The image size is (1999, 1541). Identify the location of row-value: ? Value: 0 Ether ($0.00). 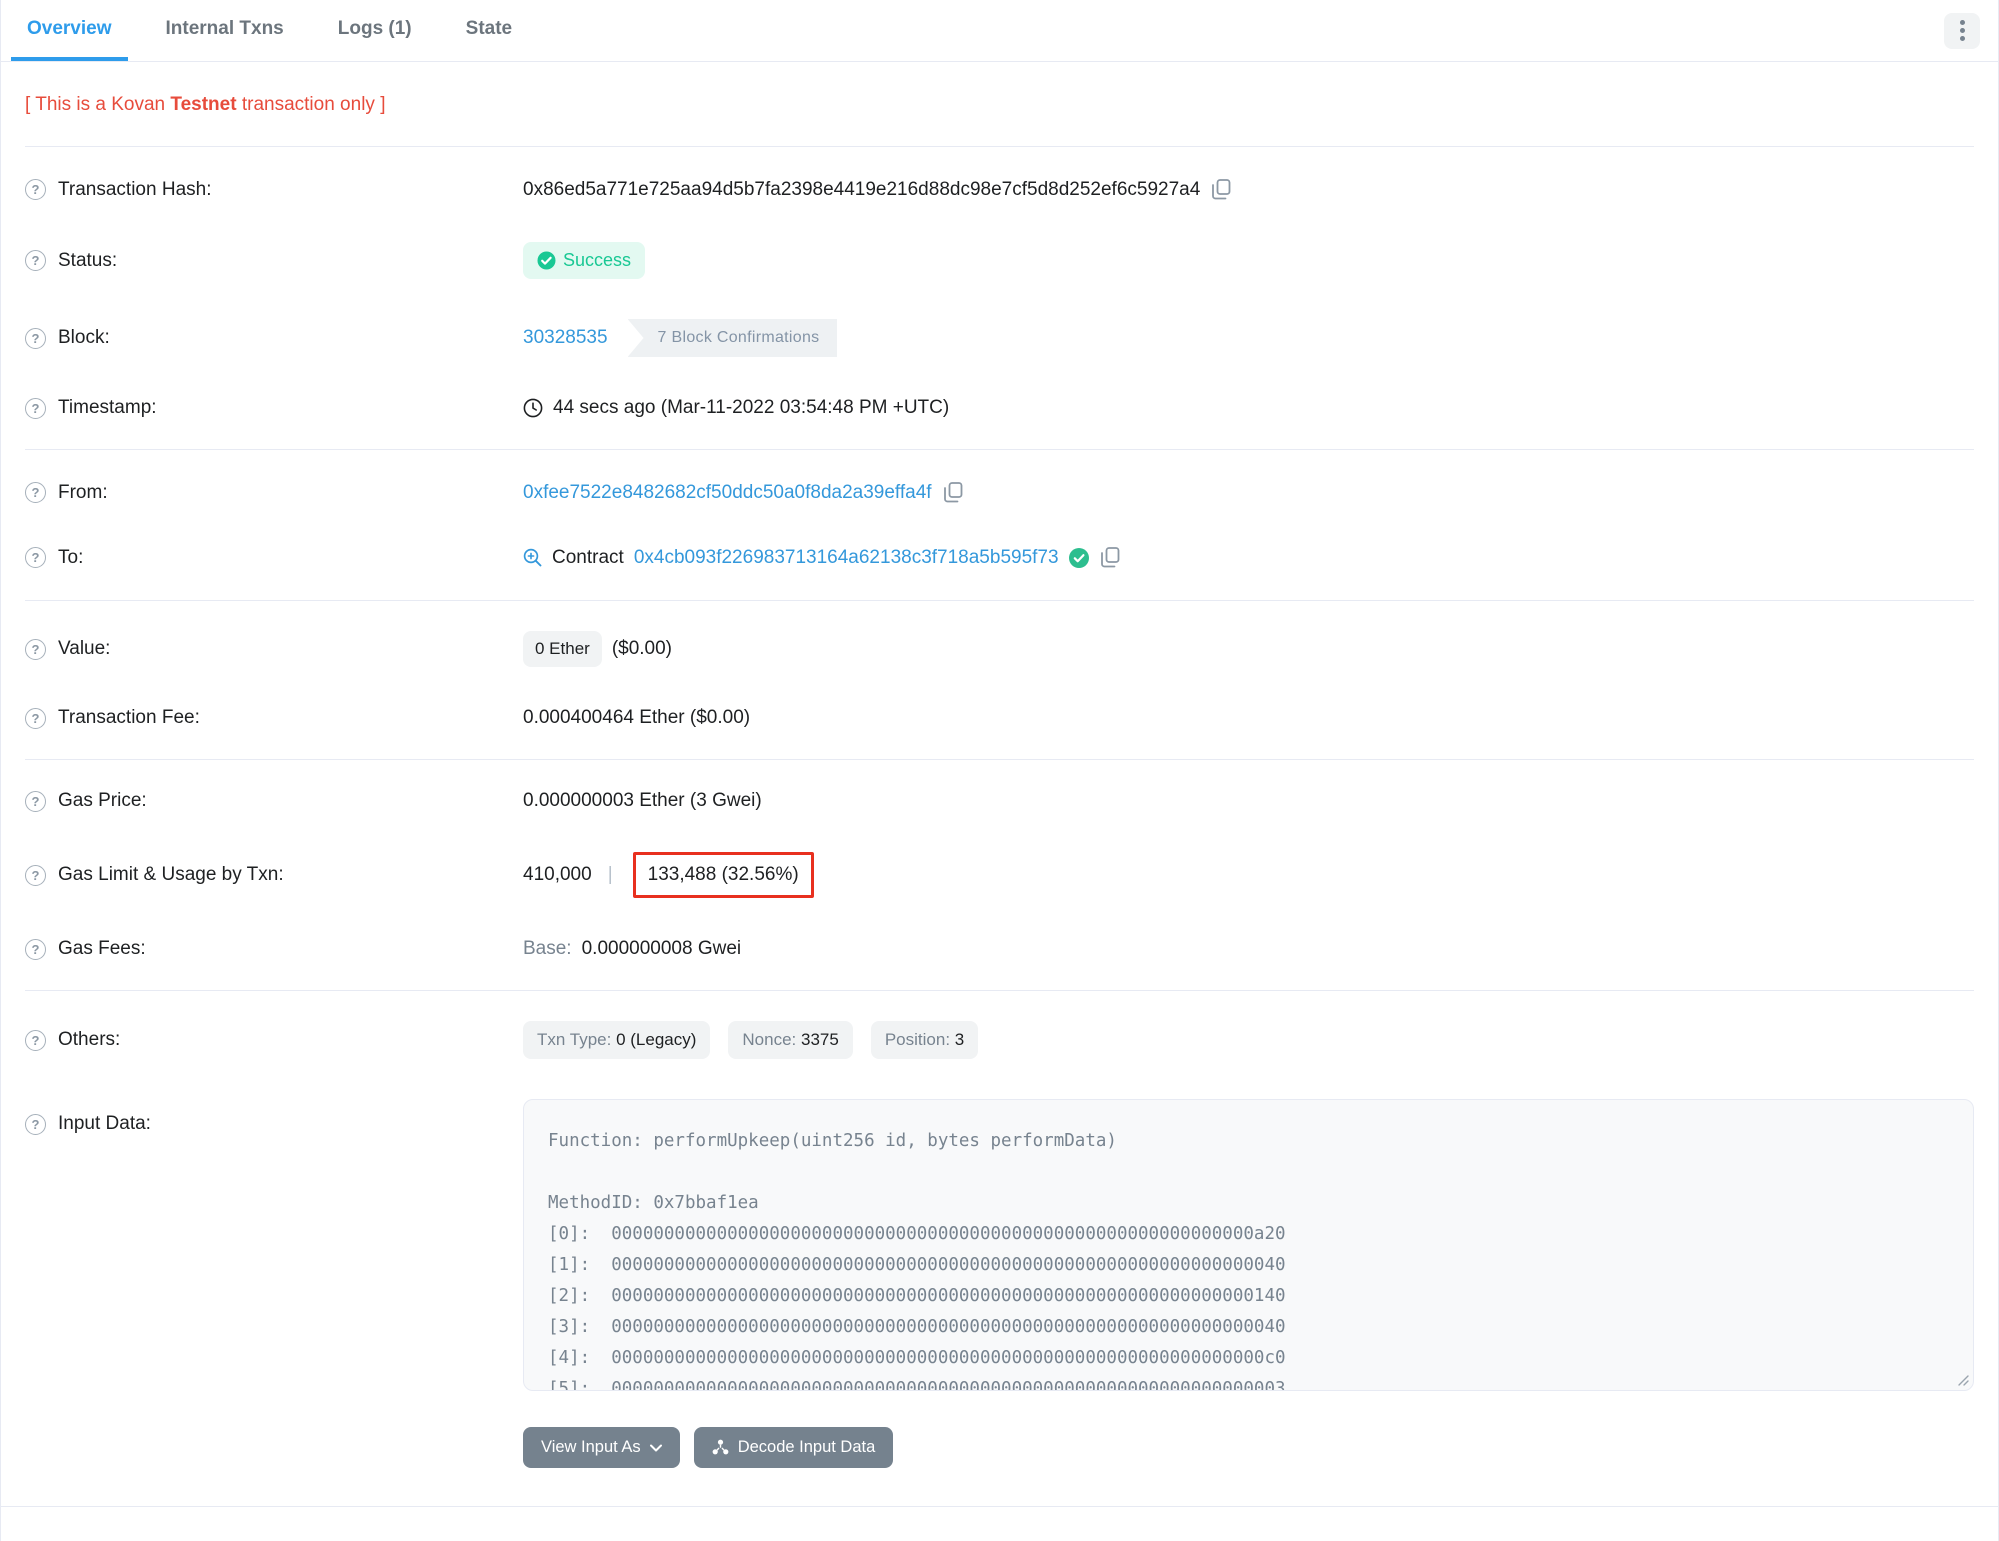
(999, 649).